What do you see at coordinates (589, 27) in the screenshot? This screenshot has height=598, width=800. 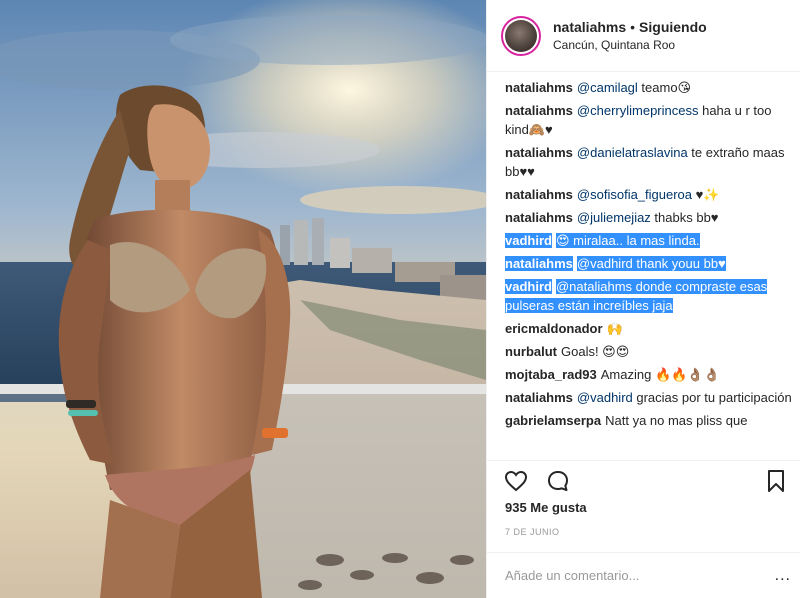 I see `header-username: nataliahms` at bounding box center [589, 27].